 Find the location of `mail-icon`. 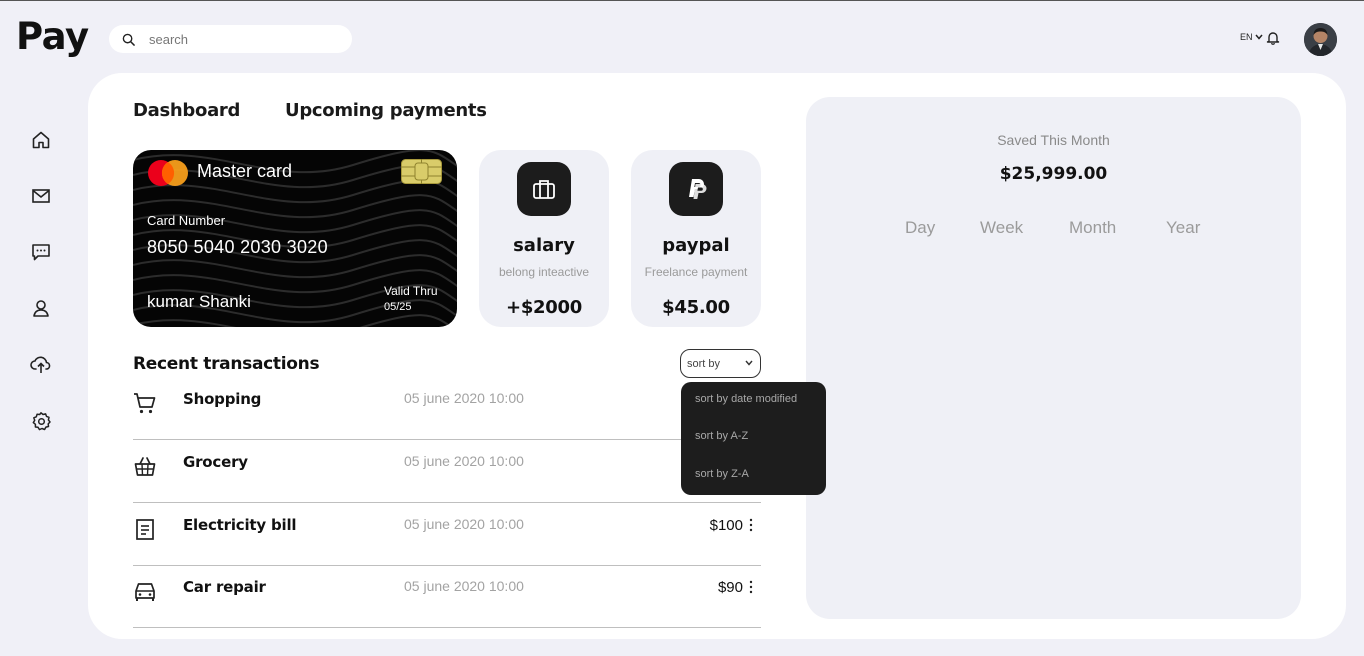

mail-icon is located at coordinates (41, 196).